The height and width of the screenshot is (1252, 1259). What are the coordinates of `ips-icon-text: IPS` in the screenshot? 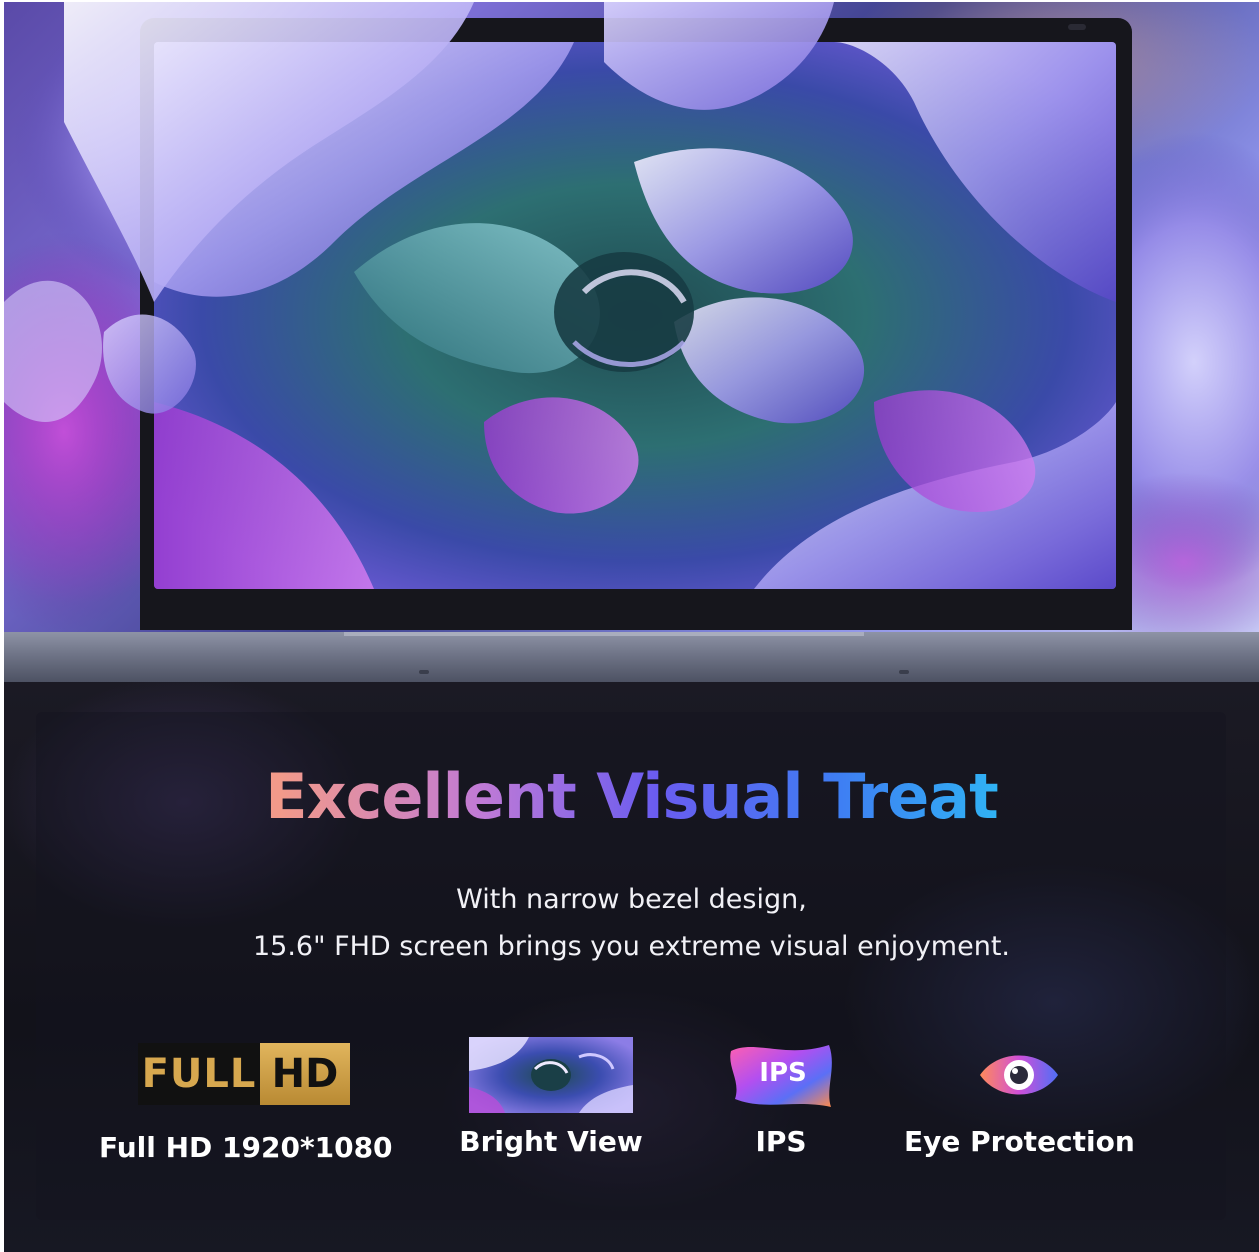 It's located at (782, 1073).